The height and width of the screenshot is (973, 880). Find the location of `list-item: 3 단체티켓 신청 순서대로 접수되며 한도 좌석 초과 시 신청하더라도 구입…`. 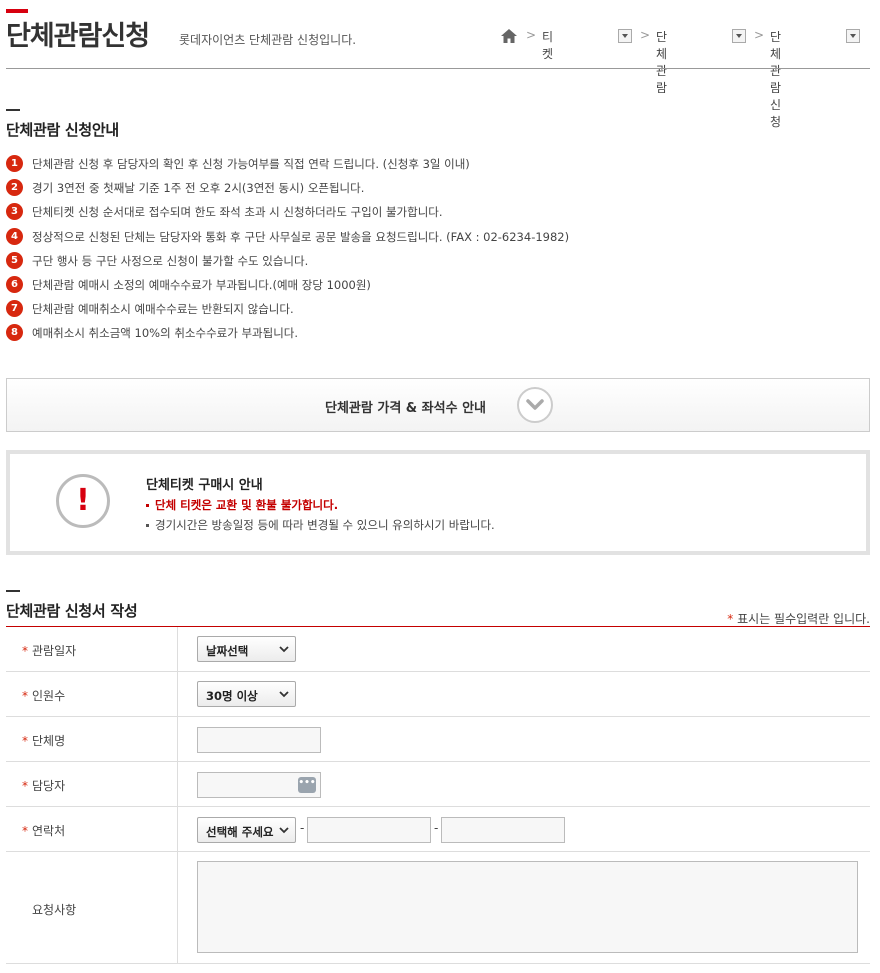

list-item: 3 단체티켓 신청 순서대로 접수되며 한도 좌석 초과 시 신청하더라도 구입… is located at coordinates (436, 212).